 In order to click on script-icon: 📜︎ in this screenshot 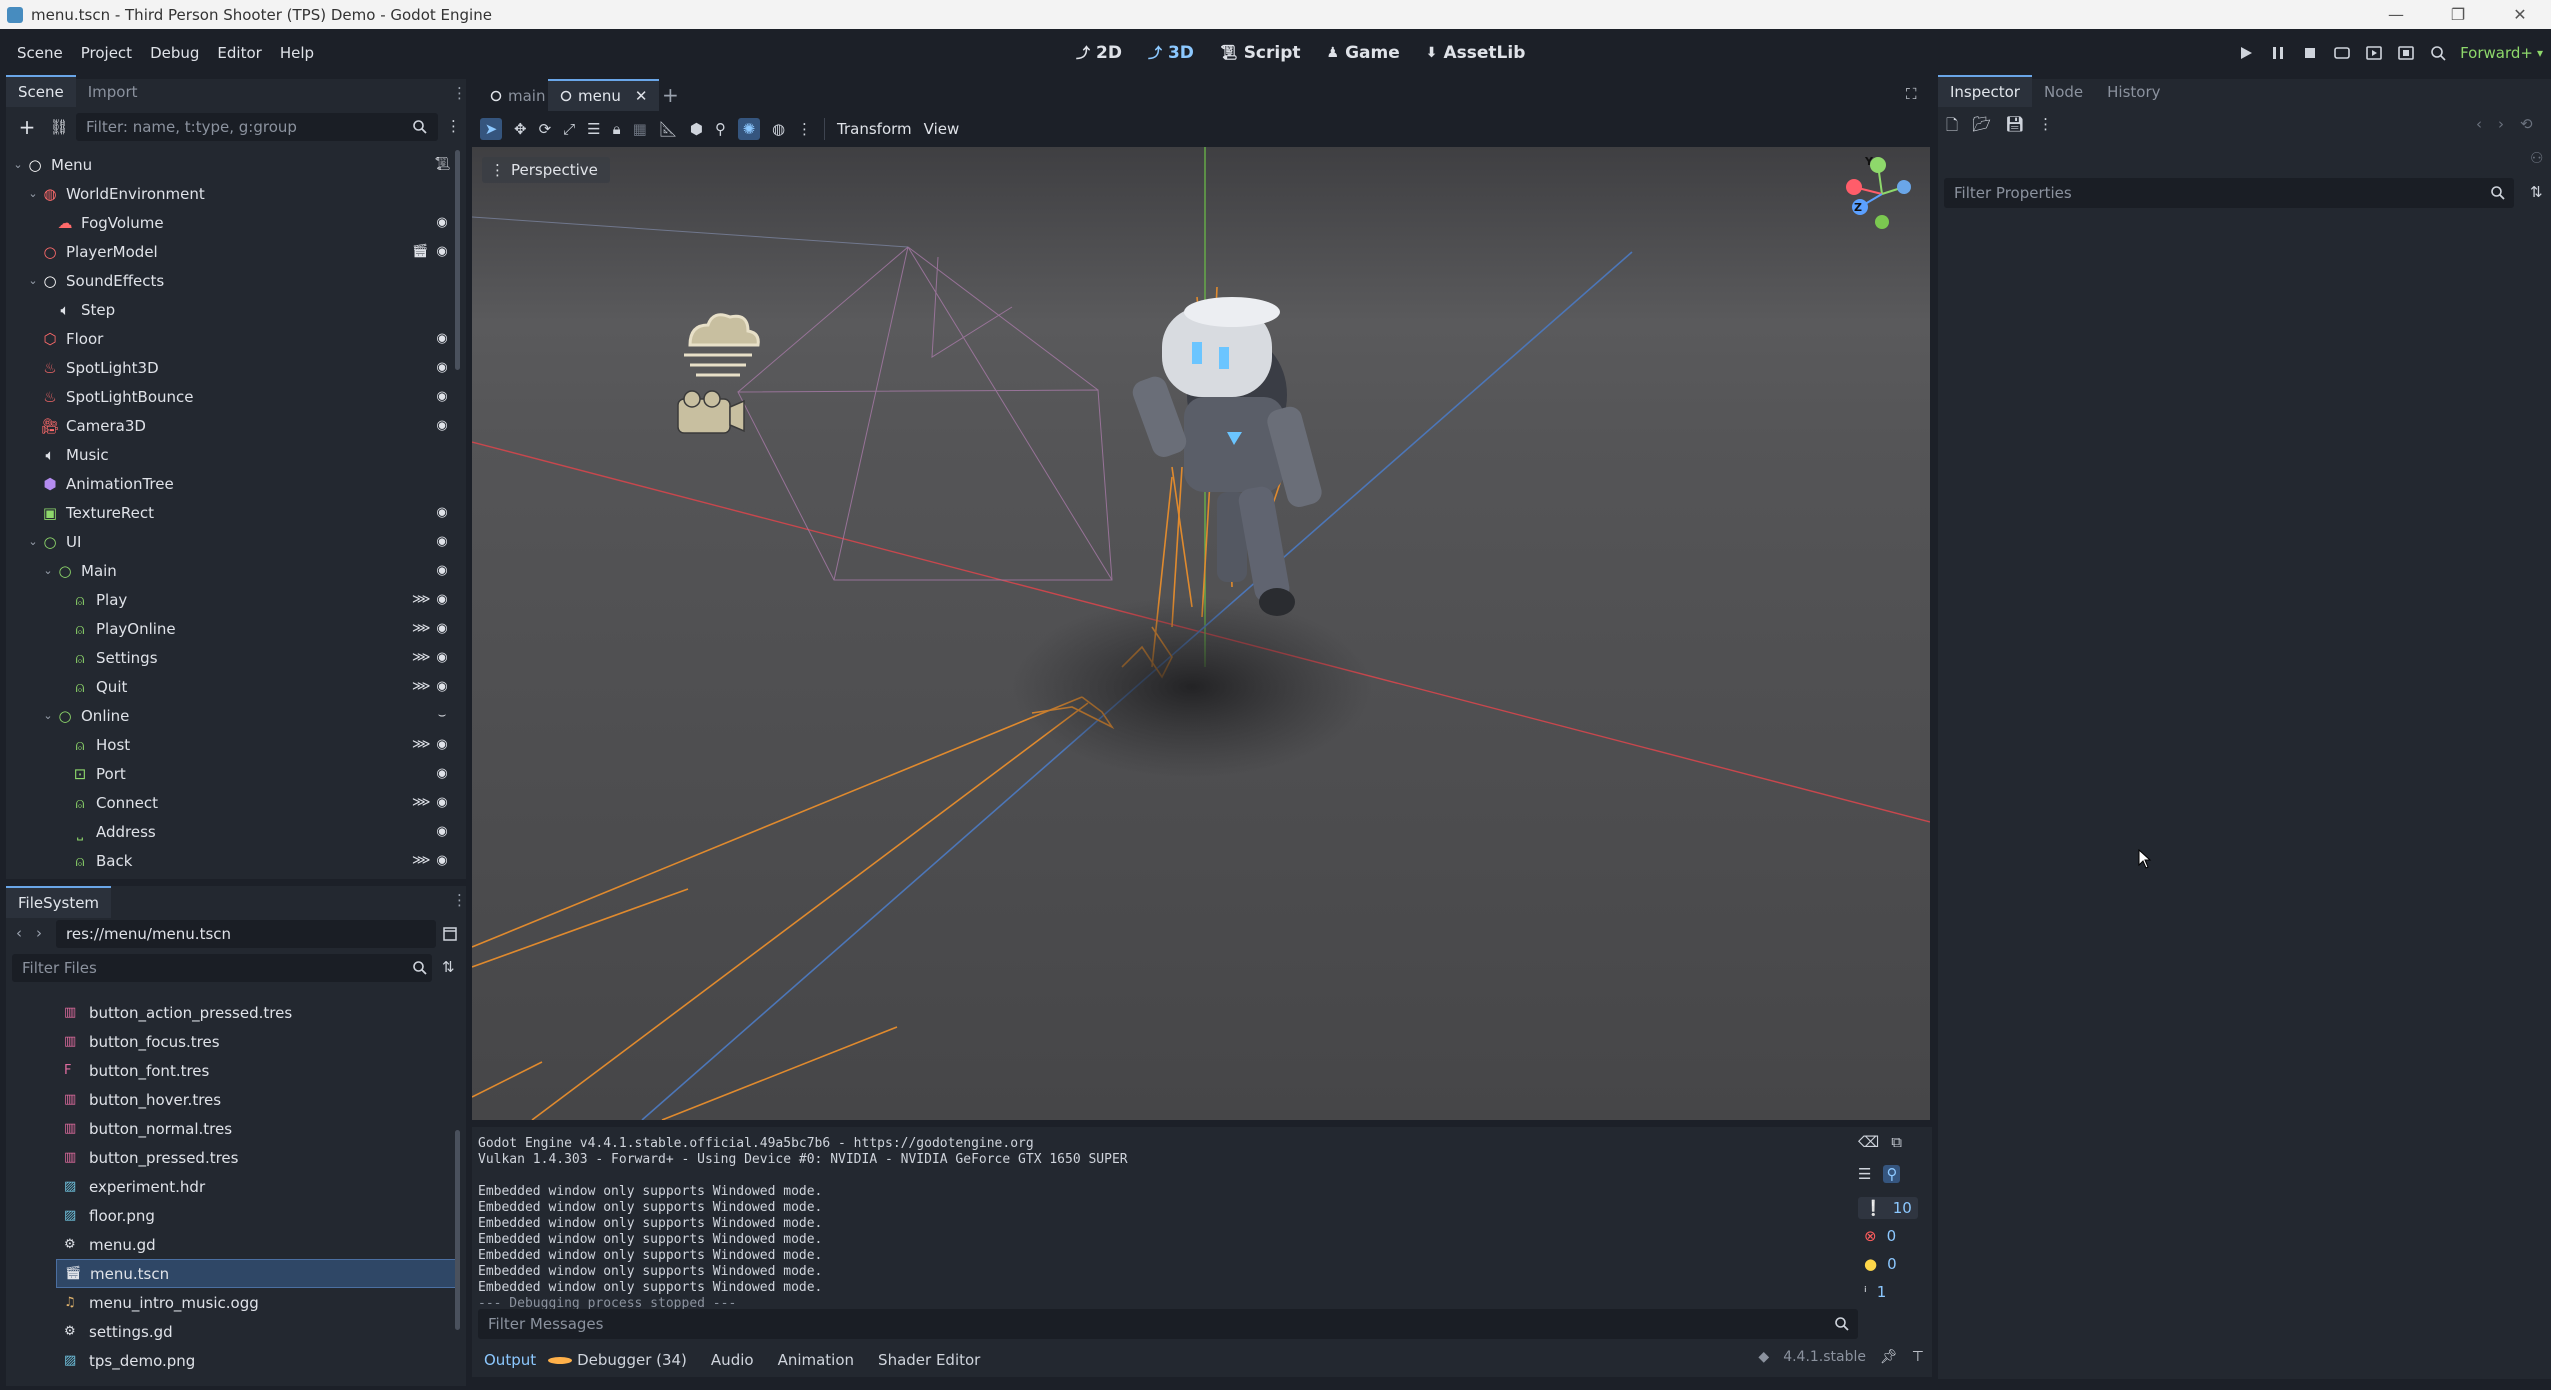, I will do `click(442, 164)`.